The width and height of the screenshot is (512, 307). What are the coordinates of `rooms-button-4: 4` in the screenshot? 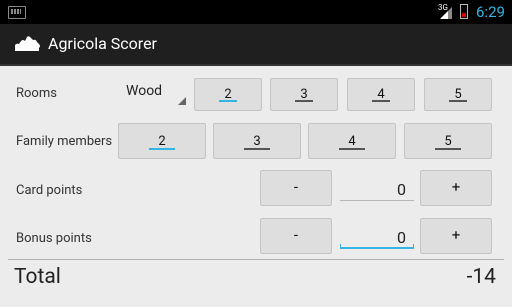 It's located at (381, 94).